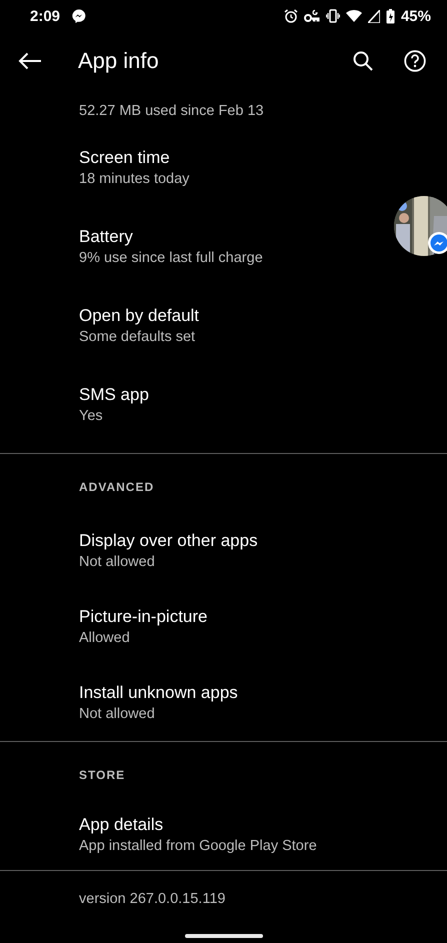 Image resolution: width=447 pixels, height=943 pixels. Describe the element at coordinates (291, 16) in the screenshot. I see `alarm-icon` at that location.